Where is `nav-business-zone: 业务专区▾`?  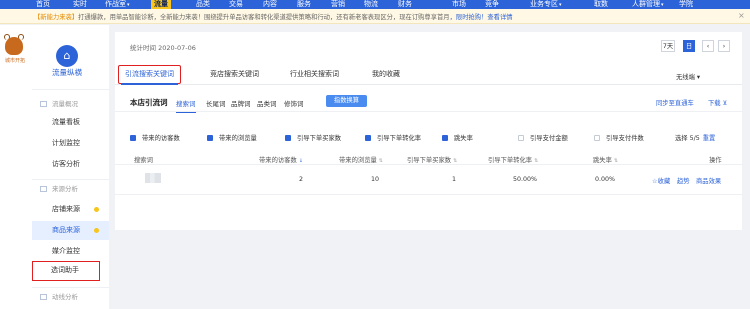
nav-business-zone: 业务专区▾ is located at coordinates (546, 4).